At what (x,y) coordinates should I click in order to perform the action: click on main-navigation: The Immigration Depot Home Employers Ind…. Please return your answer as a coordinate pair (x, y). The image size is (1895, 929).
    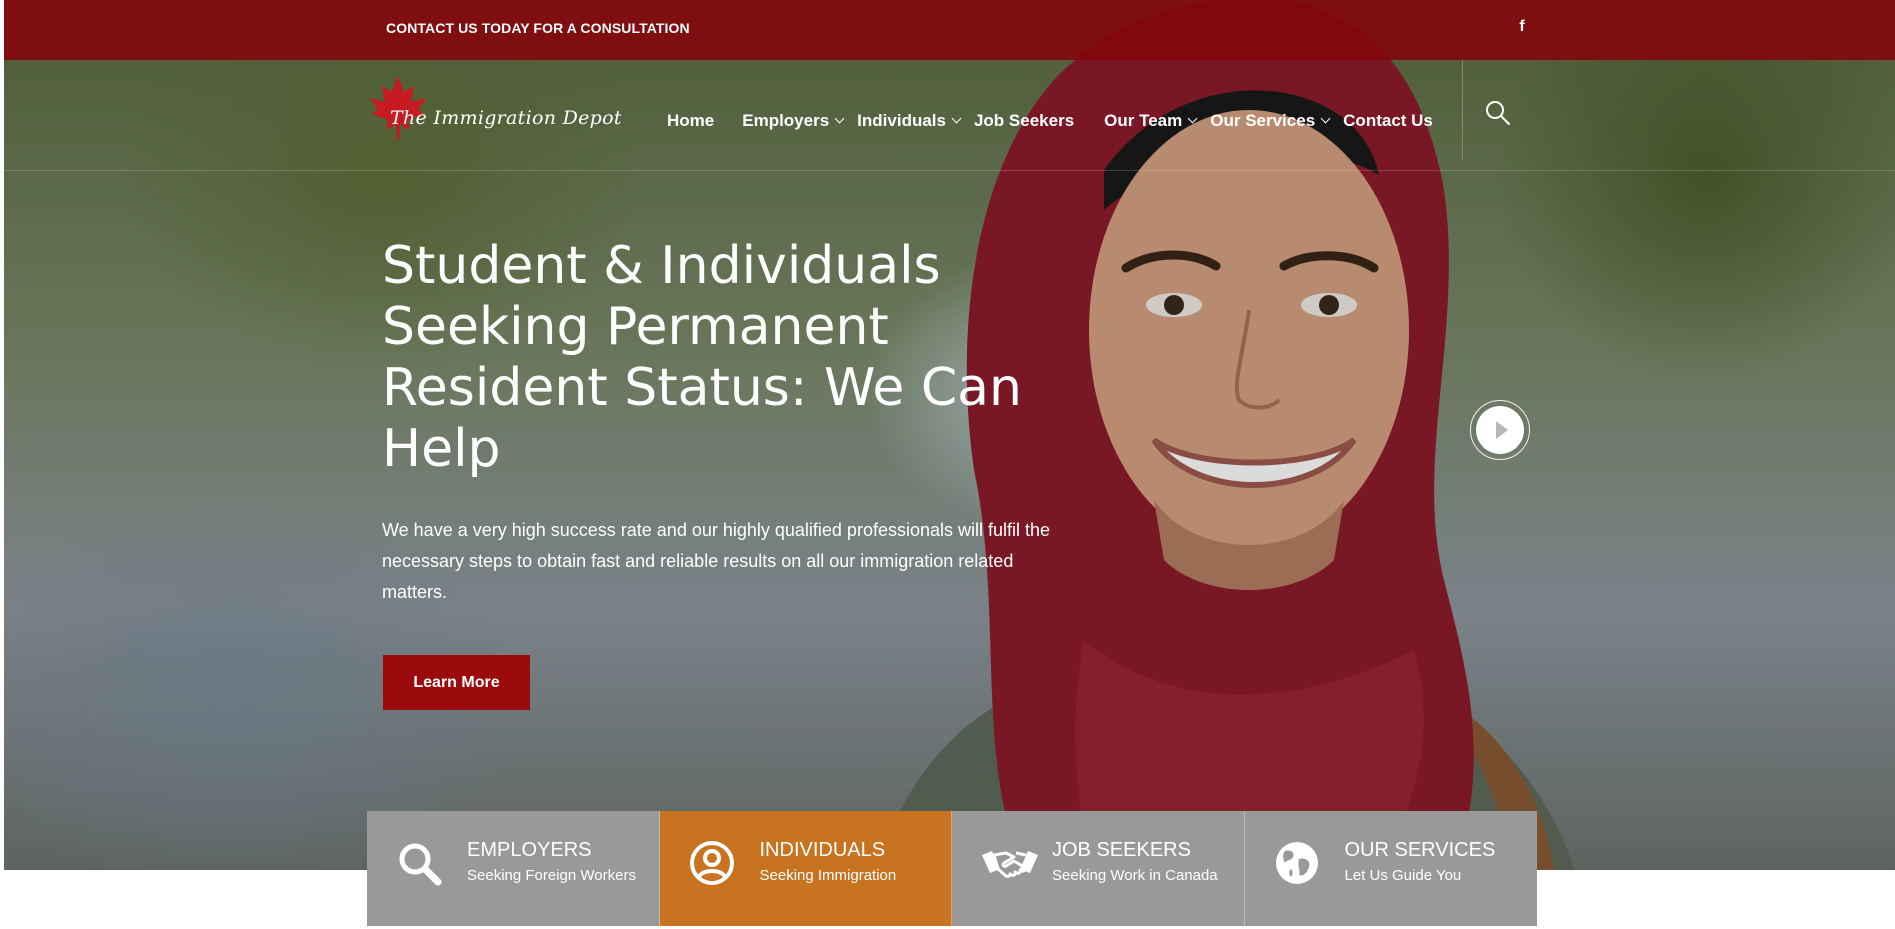
    Looking at the image, I should click on (949, 115).